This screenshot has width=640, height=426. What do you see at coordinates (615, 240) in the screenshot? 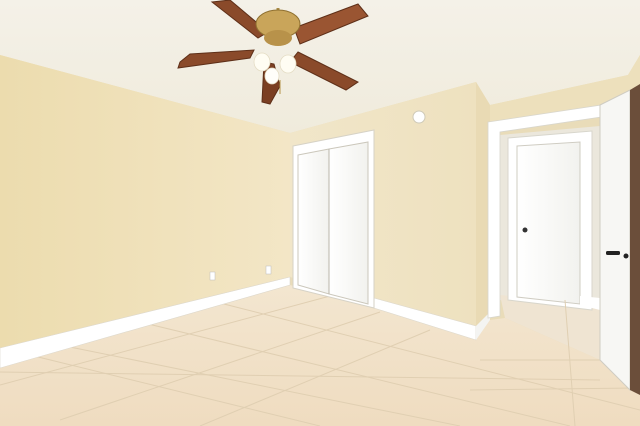
I see `open-door` at bounding box center [615, 240].